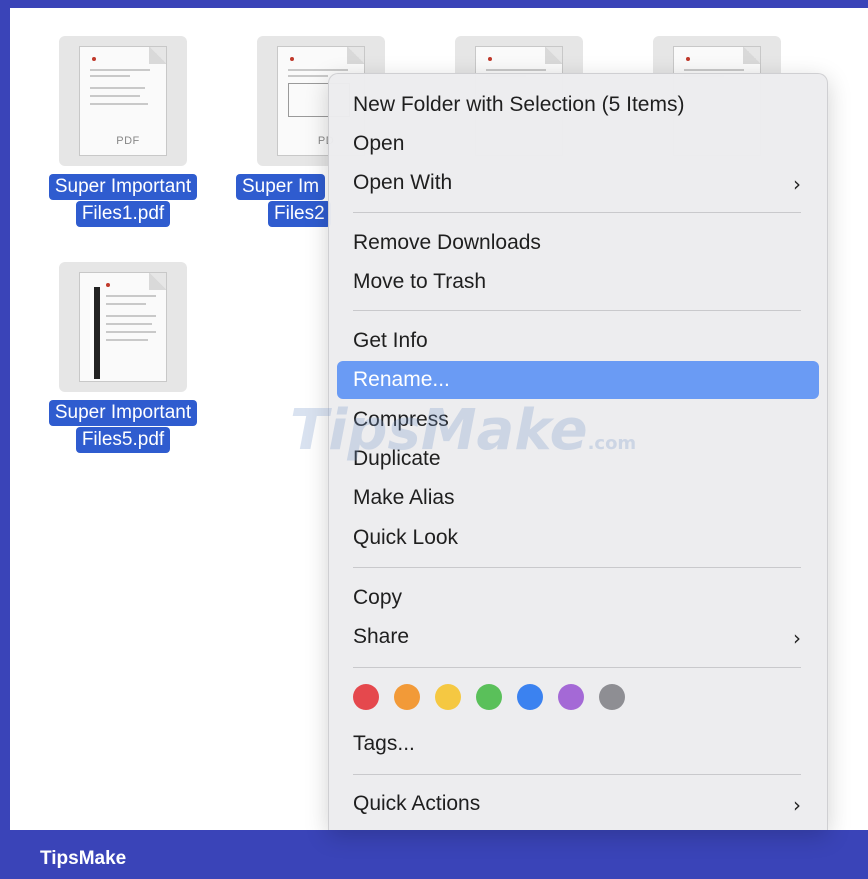 The height and width of the screenshot is (879, 868). What do you see at coordinates (578, 804) in the screenshot?
I see `menu-item-quick-actions: Quick Actions ›` at bounding box center [578, 804].